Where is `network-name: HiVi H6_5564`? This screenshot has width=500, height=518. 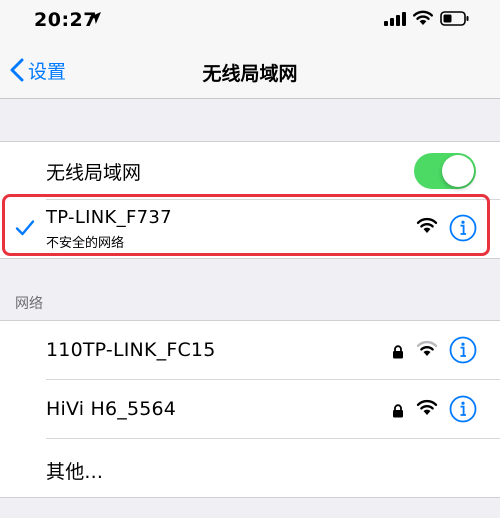 network-name: HiVi H6_5564 is located at coordinates (111, 409).